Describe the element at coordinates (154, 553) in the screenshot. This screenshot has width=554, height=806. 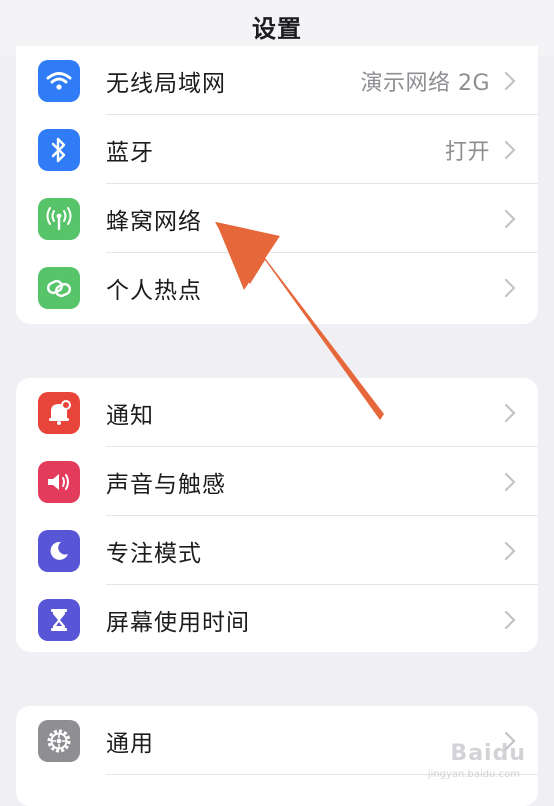
I see `settings-row-label: 专注模式` at that location.